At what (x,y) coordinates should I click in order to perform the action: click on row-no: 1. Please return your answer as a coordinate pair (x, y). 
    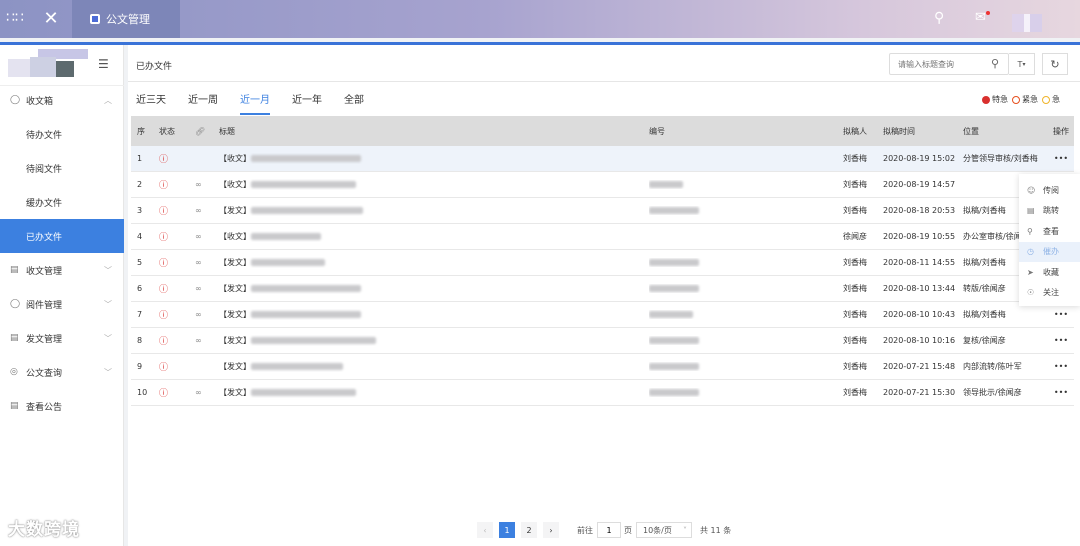
    Looking at the image, I should click on (140, 158).